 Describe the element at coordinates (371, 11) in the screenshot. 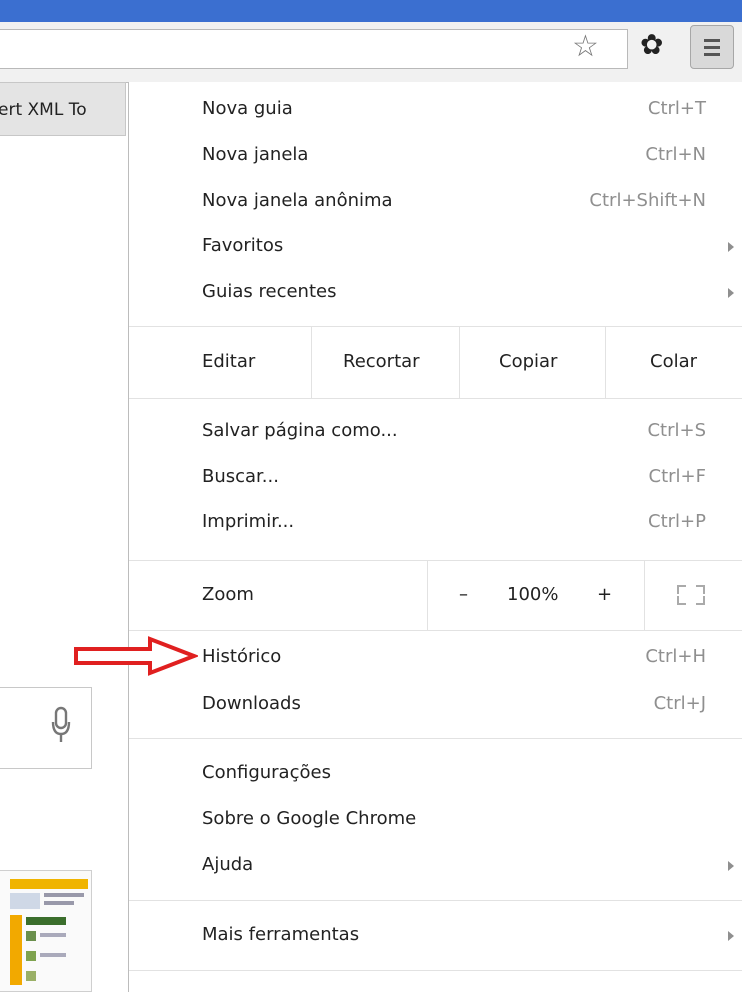

I see `window-title-bar` at that location.